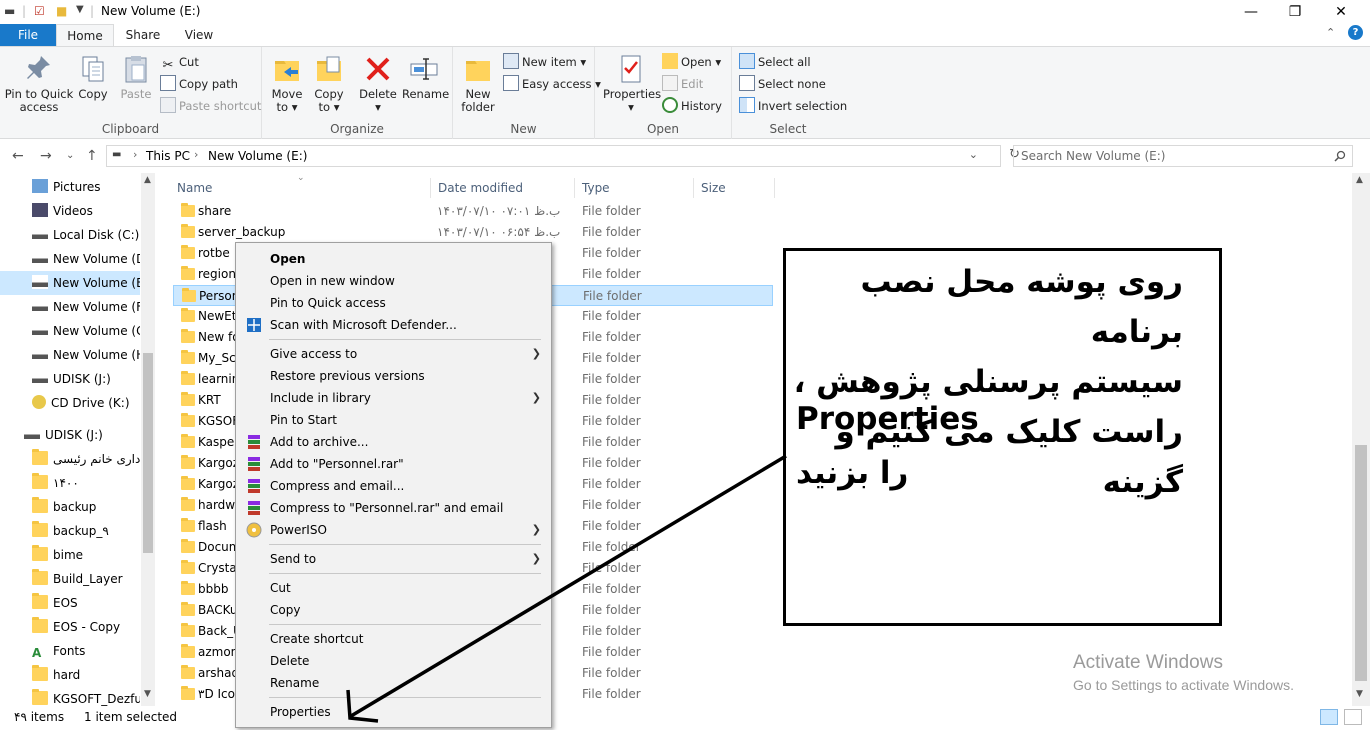 The width and height of the screenshot is (1370, 730). Describe the element at coordinates (287, 259) in the screenshot. I see `menu-open: Open` at that location.